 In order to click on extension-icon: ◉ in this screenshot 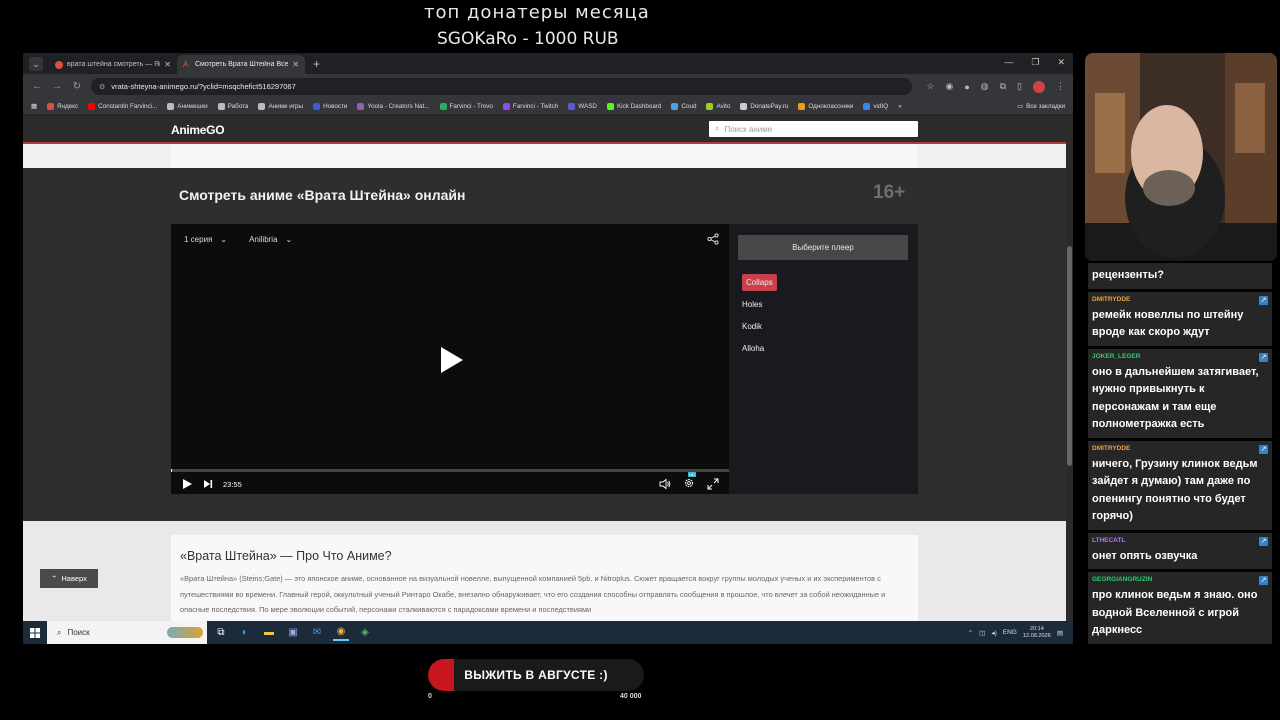, I will do `click(949, 86)`.